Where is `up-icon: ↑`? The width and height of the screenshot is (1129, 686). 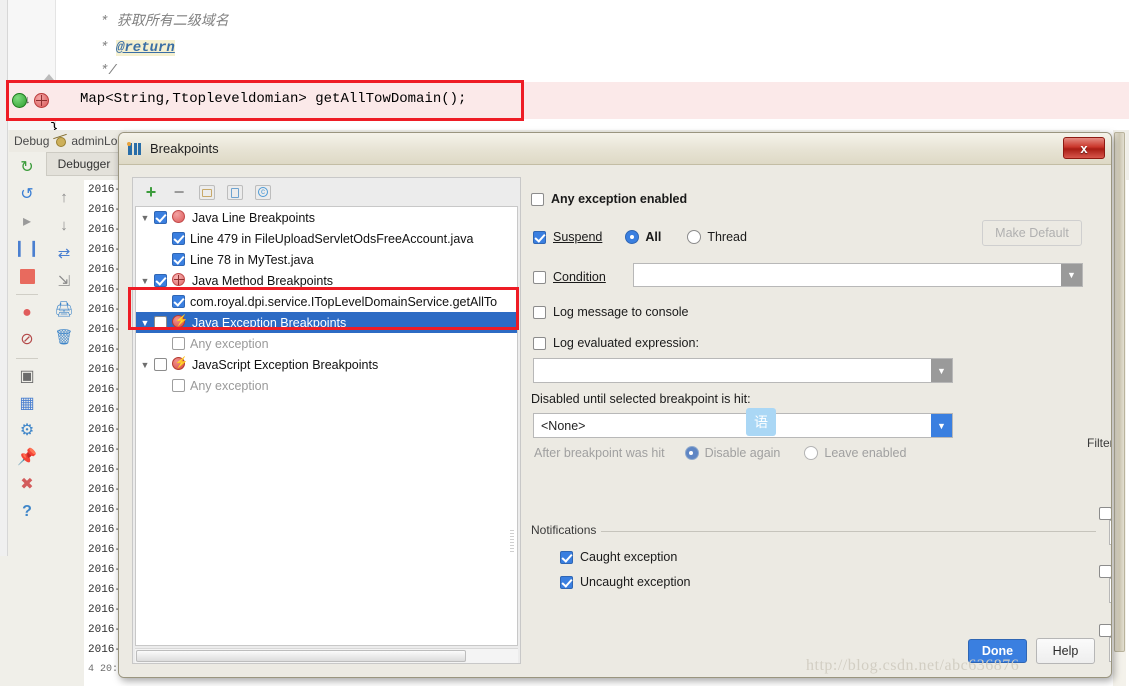
up-icon: ↑ is located at coordinates (64, 197).